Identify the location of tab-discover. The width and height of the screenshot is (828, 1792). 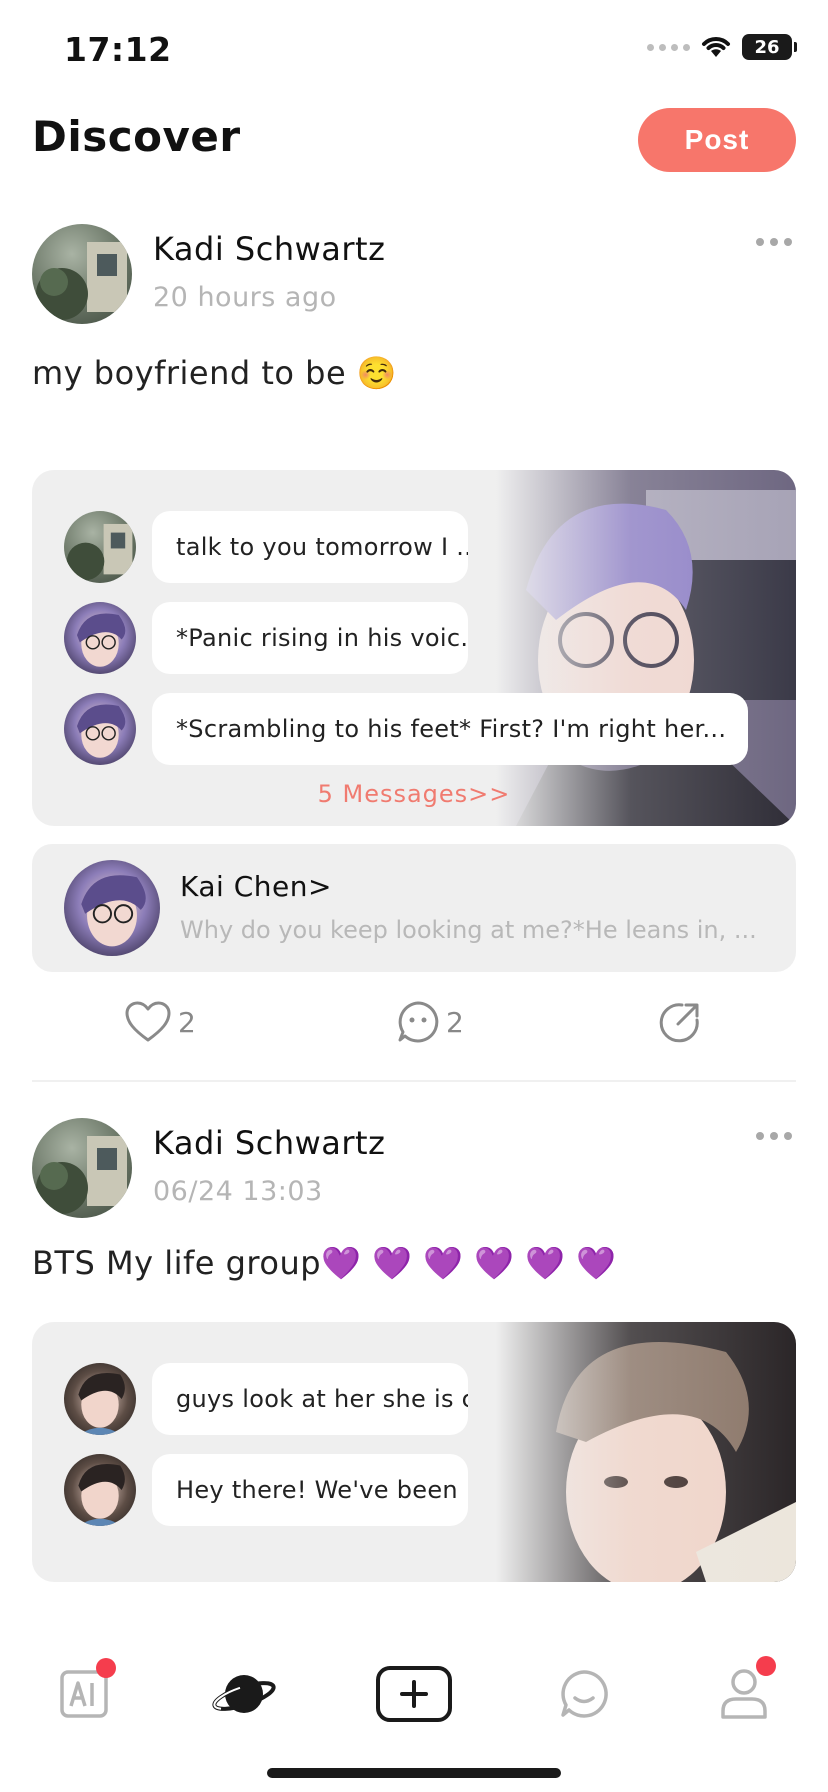
(244, 1694).